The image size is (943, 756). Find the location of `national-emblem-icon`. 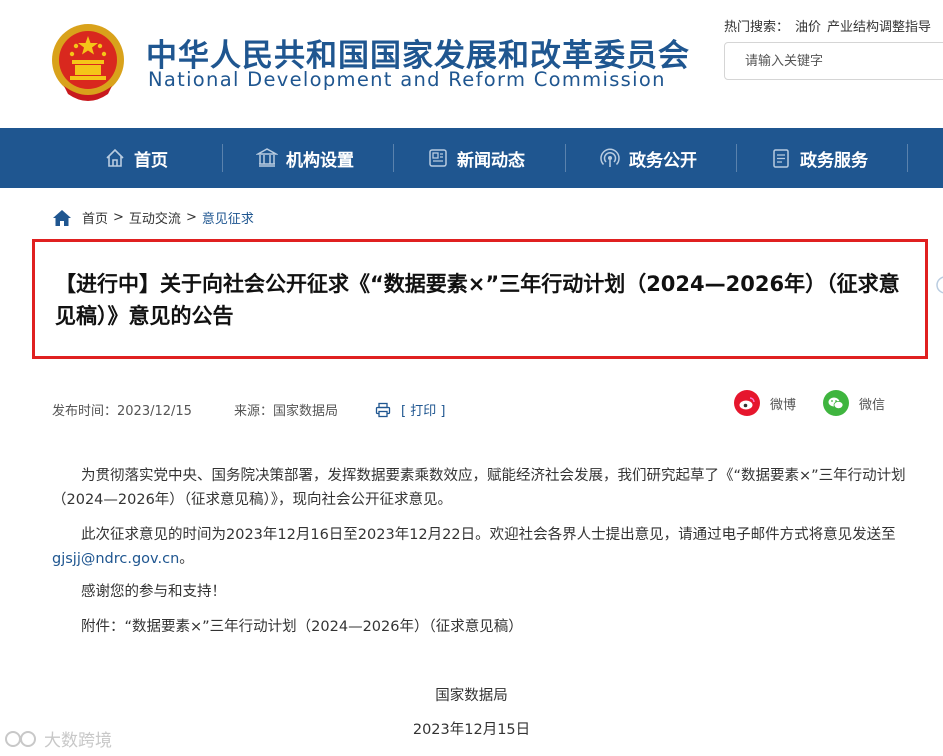

national-emblem-icon is located at coordinates (88, 62).